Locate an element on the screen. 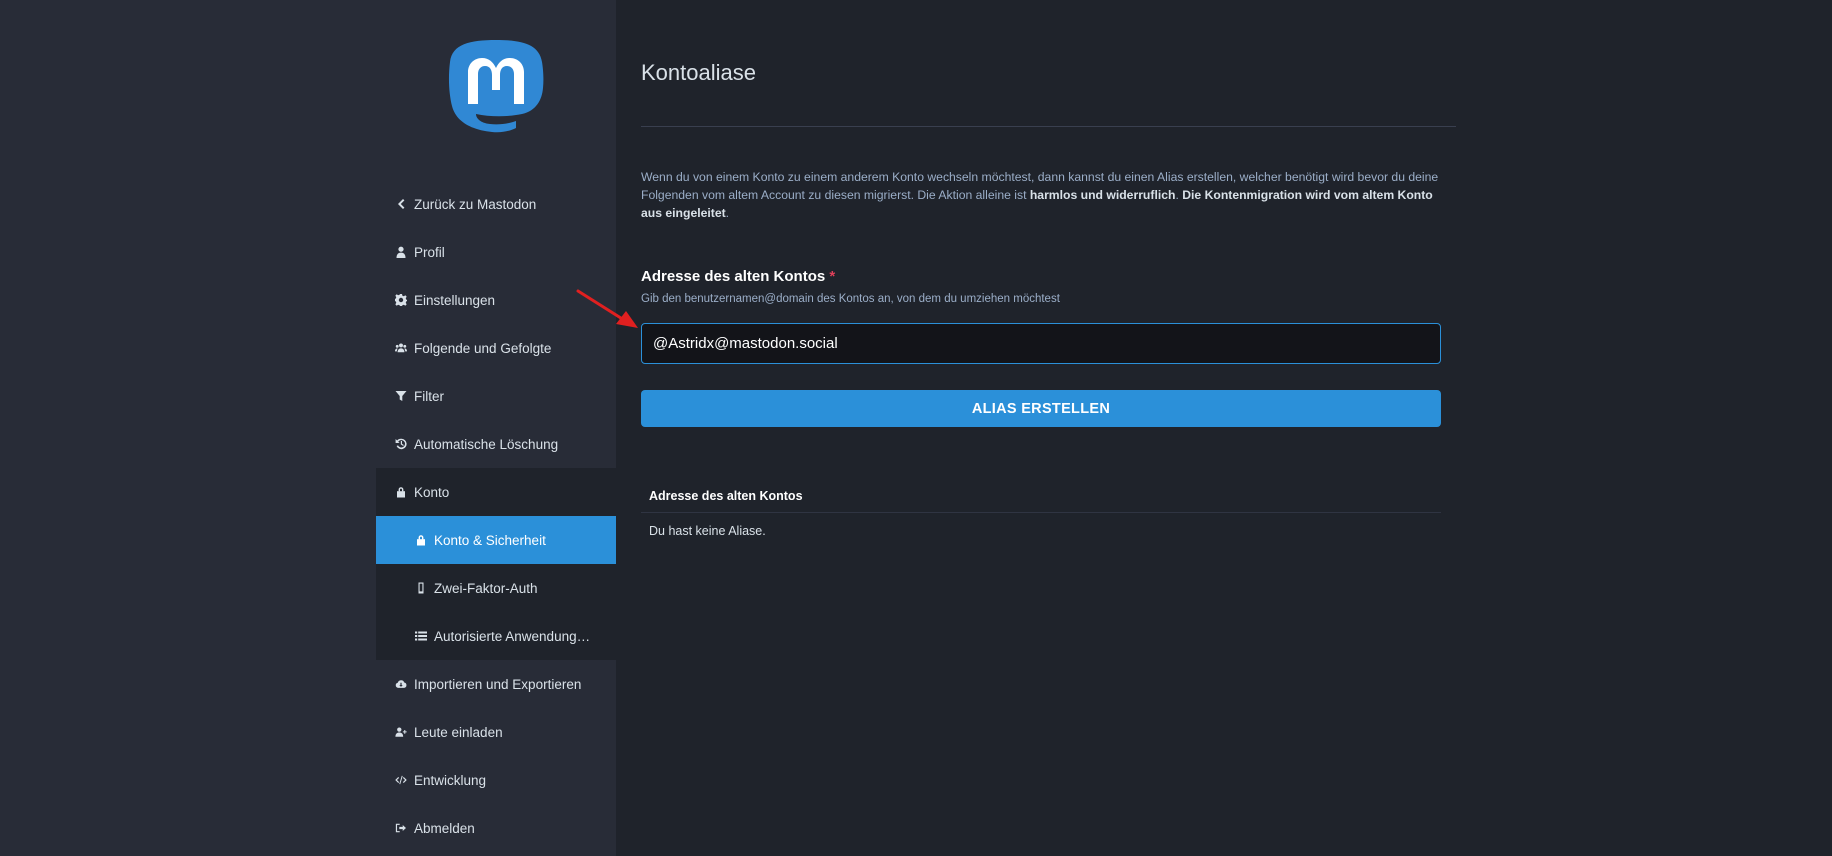 This screenshot has width=1832, height=856. sidebar-item-label: Entwicklung is located at coordinates (450, 780).